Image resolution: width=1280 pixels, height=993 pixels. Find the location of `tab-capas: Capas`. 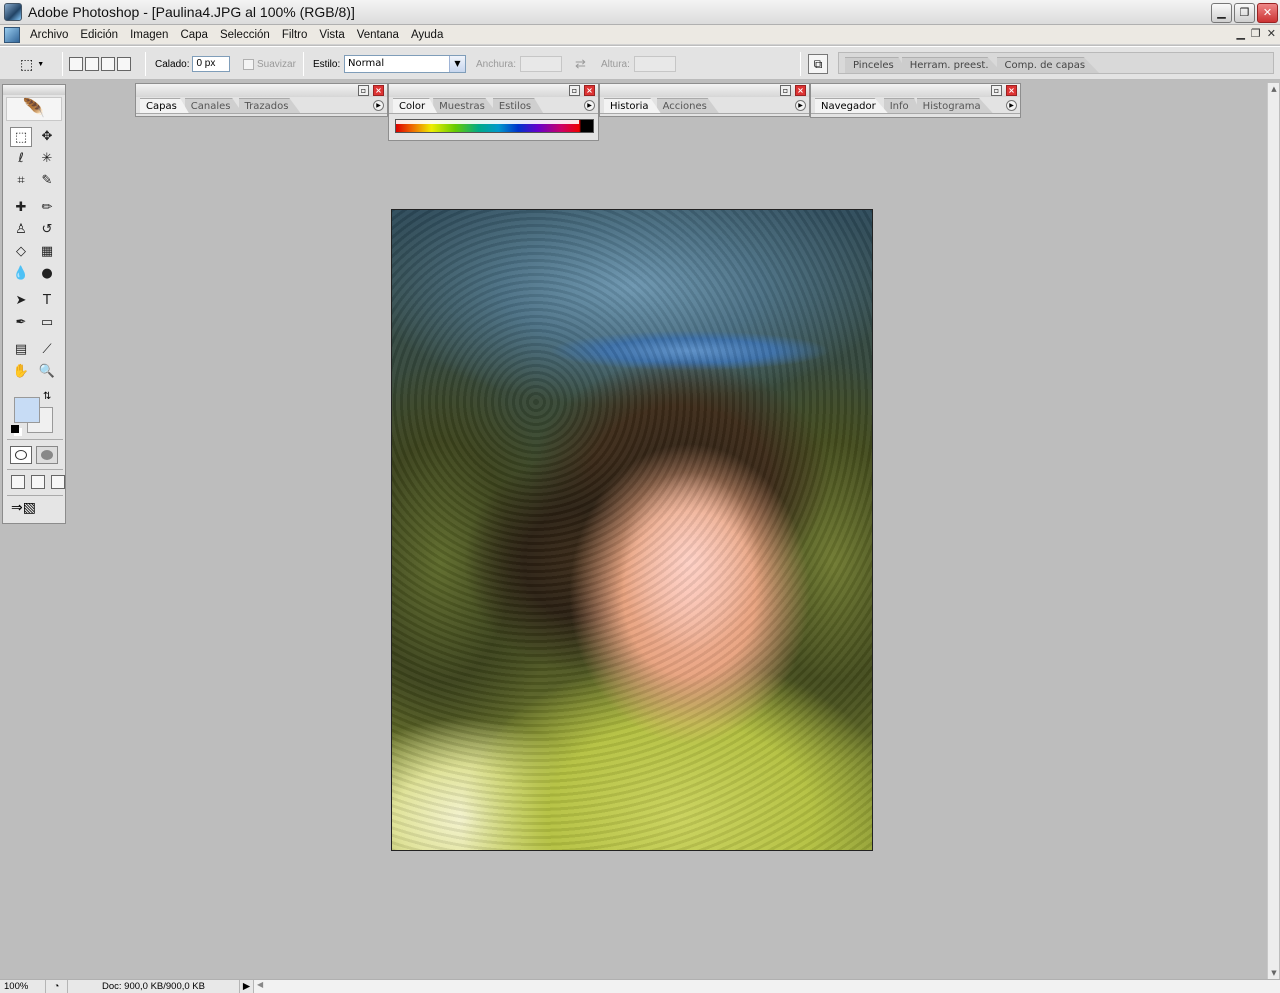

tab-capas: Capas is located at coordinates (164, 105).